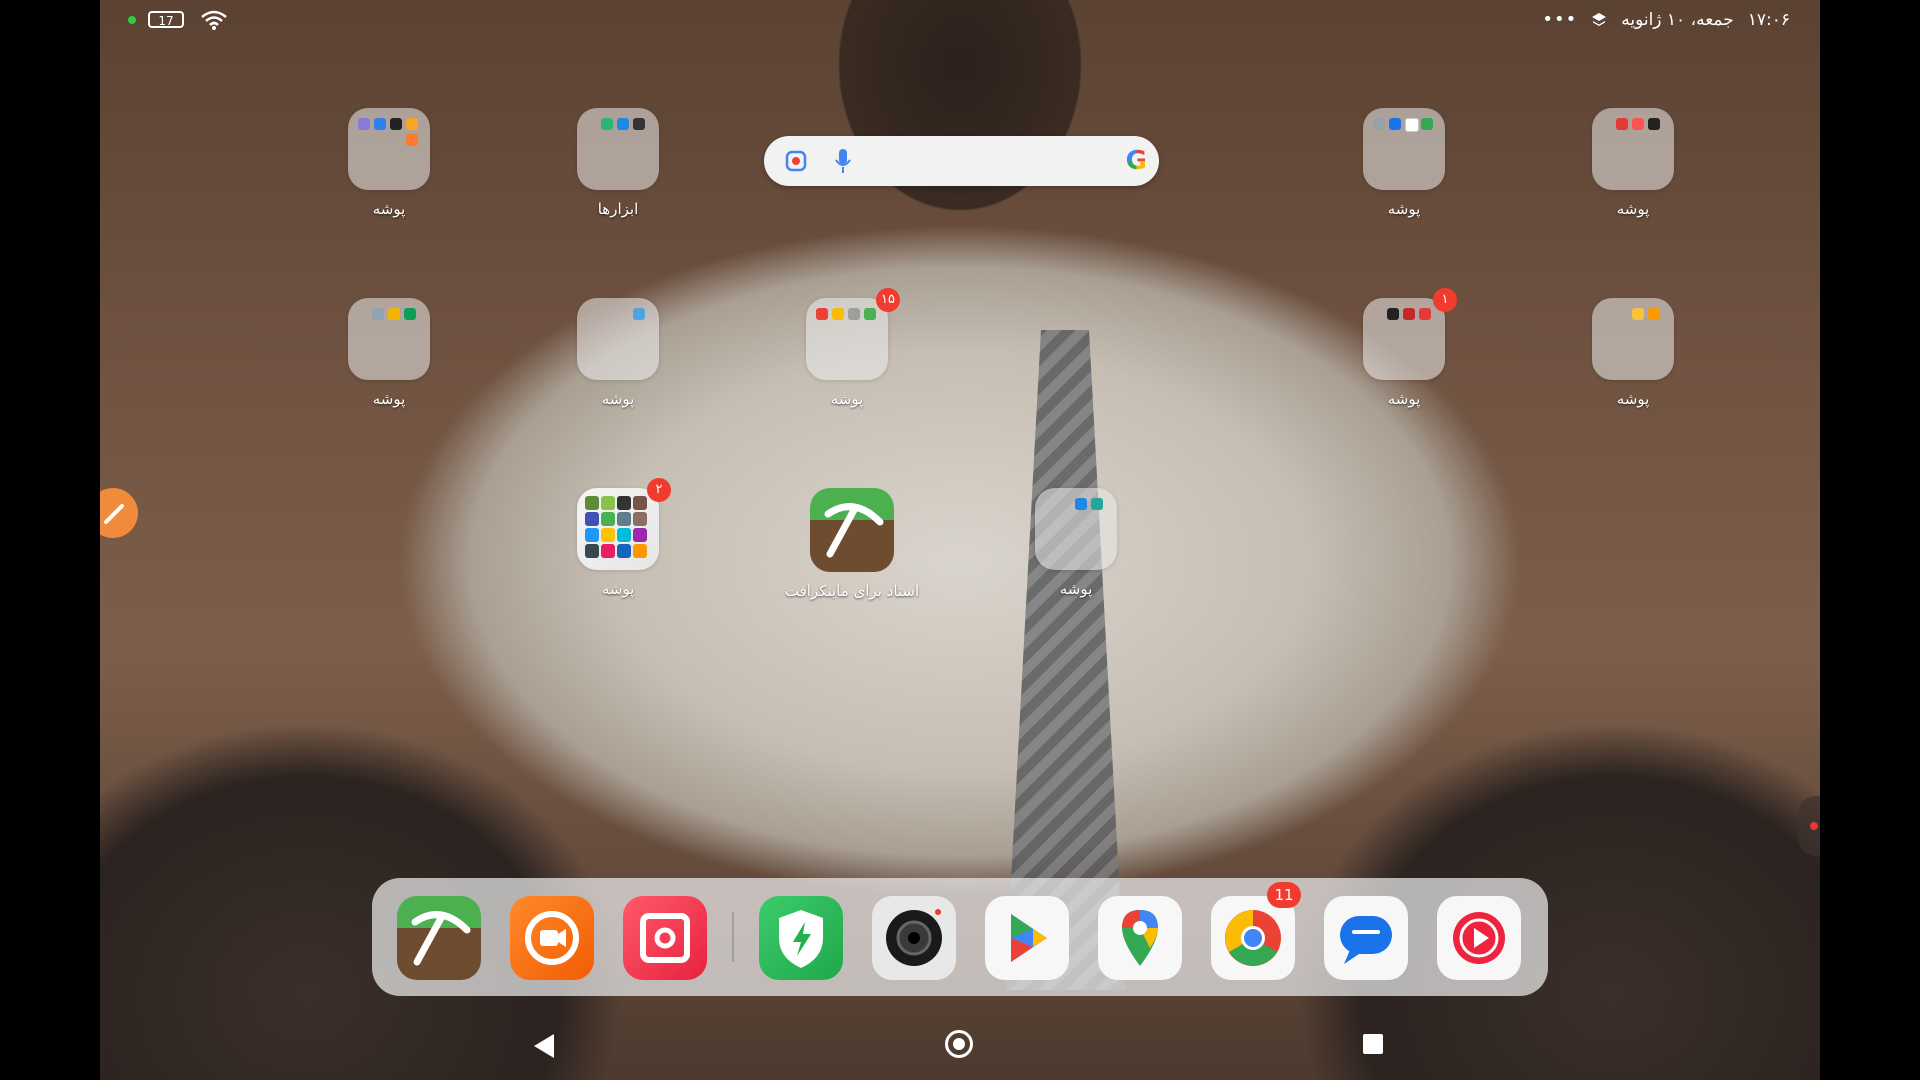  I want to click on folder-5: پوشه, so click(389, 353).